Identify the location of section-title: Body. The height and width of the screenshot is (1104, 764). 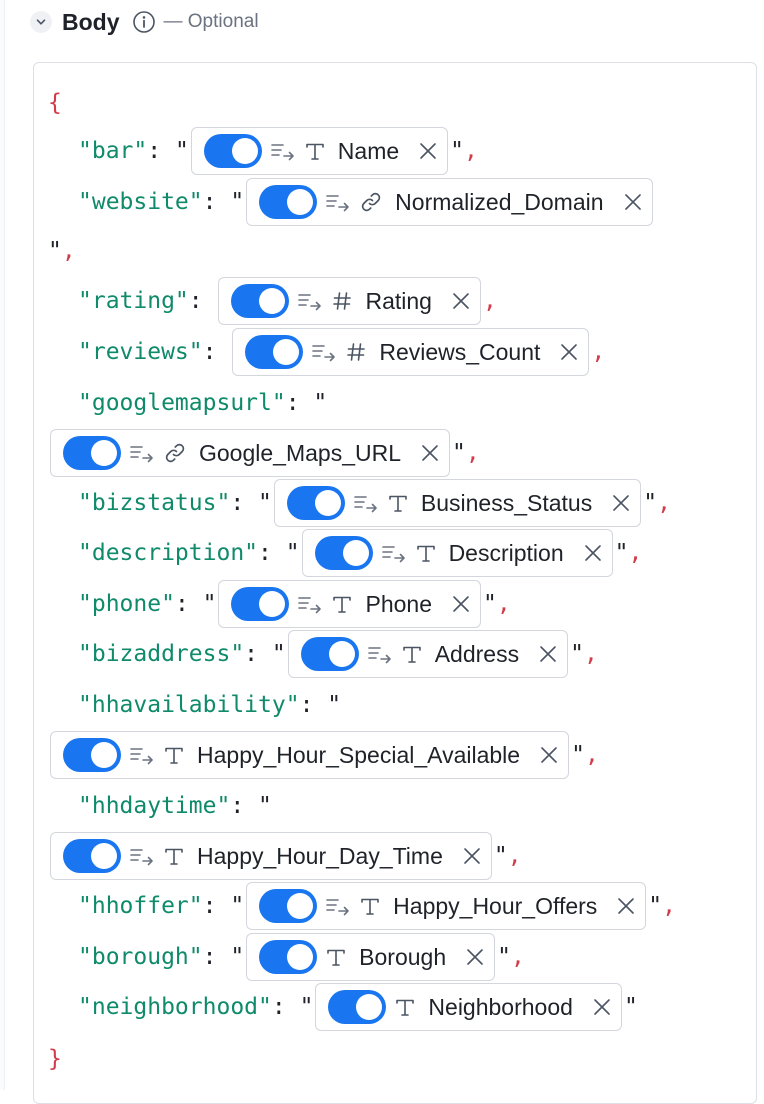
(91, 21).